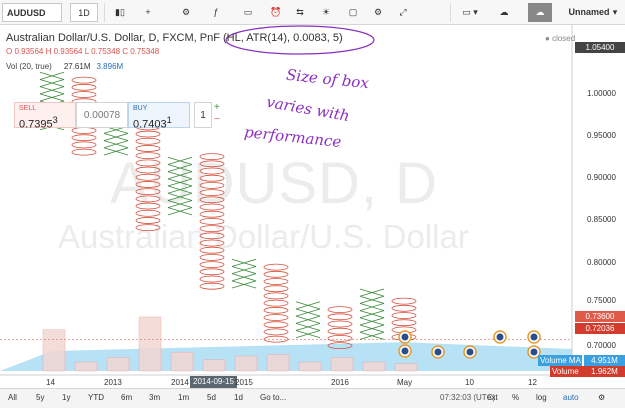  What do you see at coordinates (12, 397) in the screenshot?
I see `range-all: All` at bounding box center [12, 397].